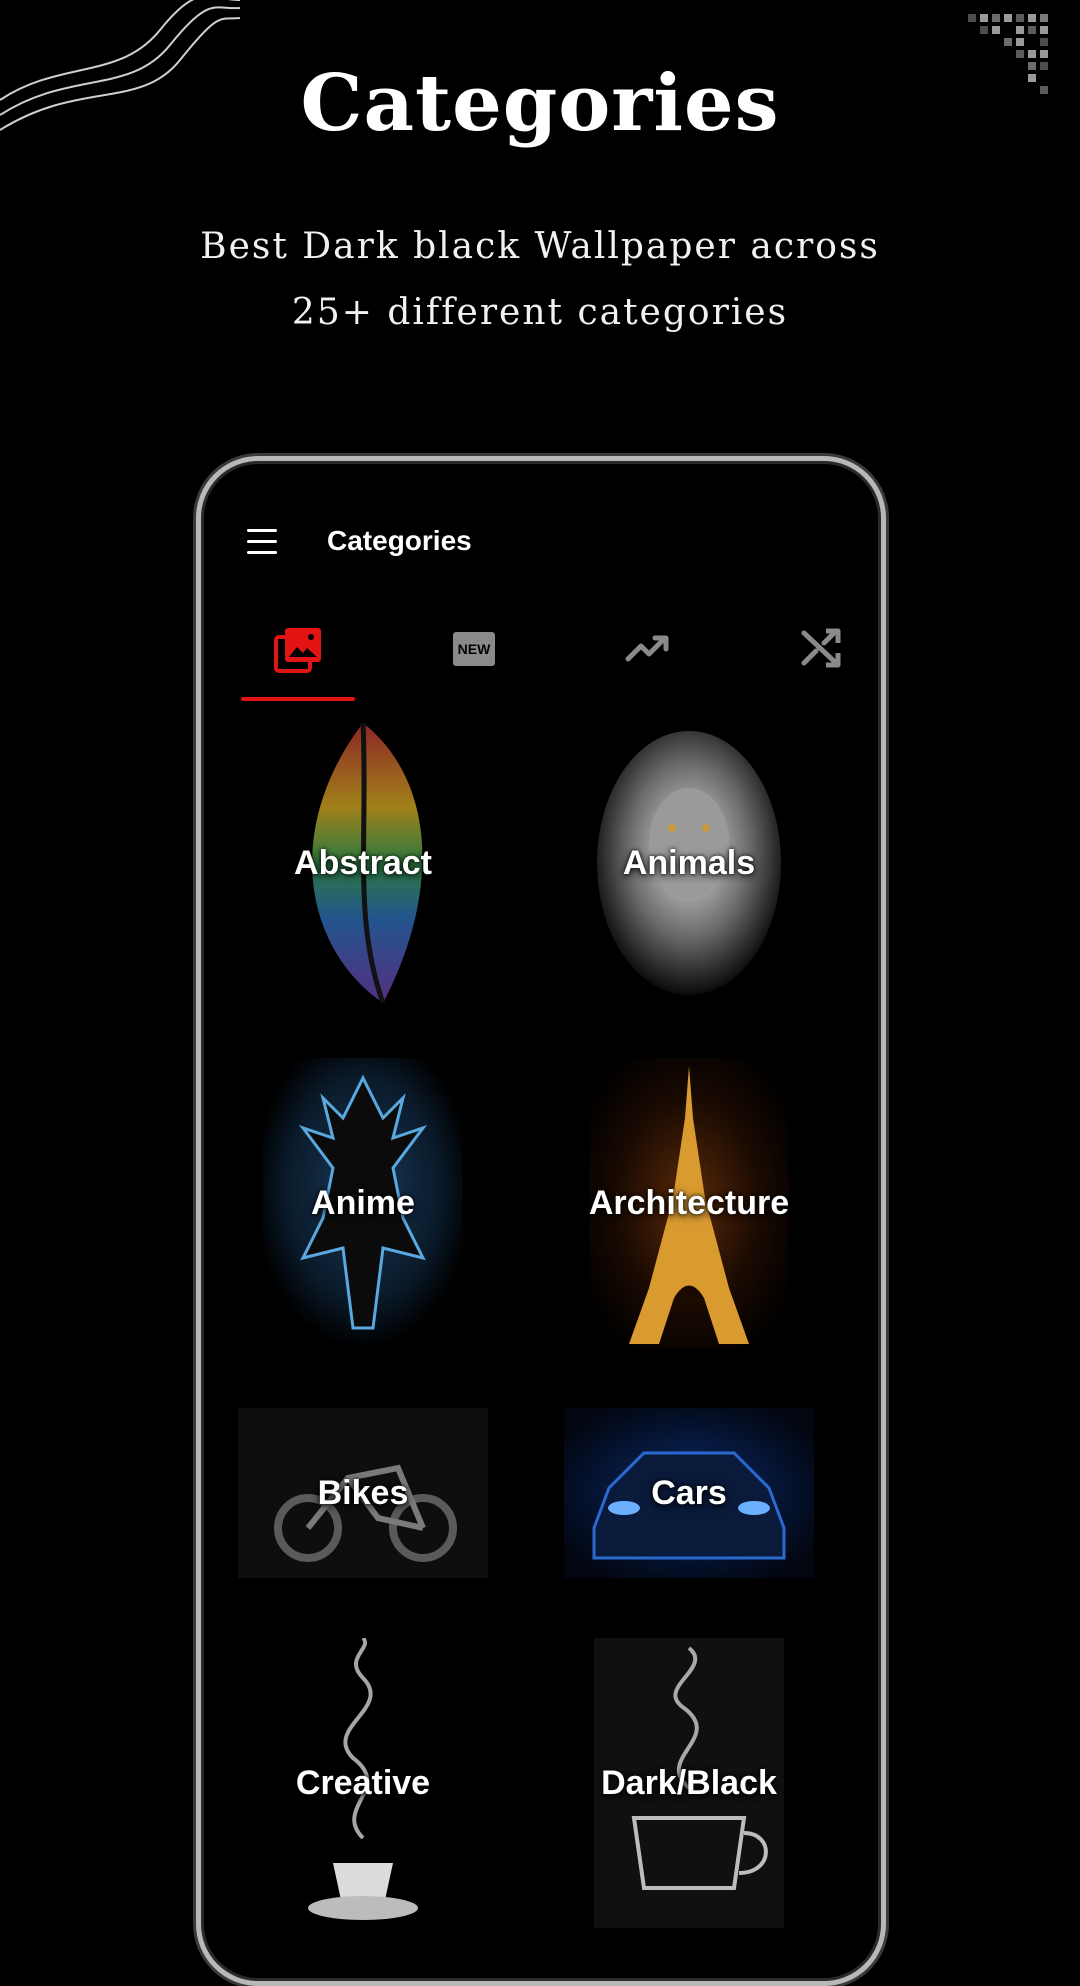 This screenshot has width=1080, height=1986. I want to click on category-card-anime: Anime, so click(363, 1203).